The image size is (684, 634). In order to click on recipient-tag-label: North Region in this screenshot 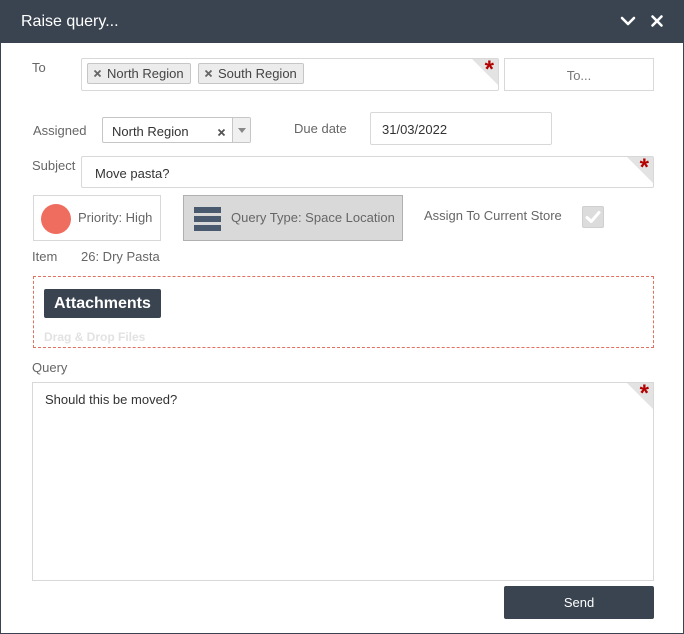, I will do `click(145, 73)`.